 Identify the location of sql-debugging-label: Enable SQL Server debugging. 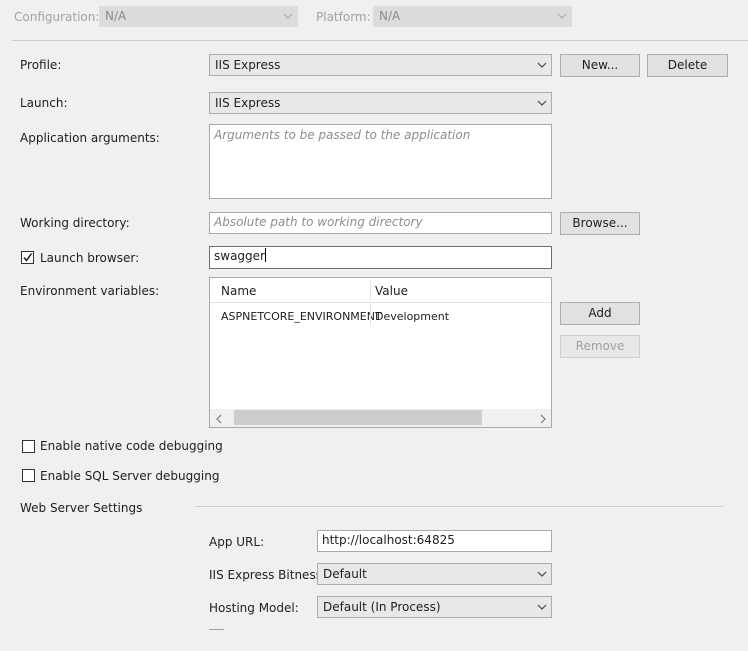
(130, 476).